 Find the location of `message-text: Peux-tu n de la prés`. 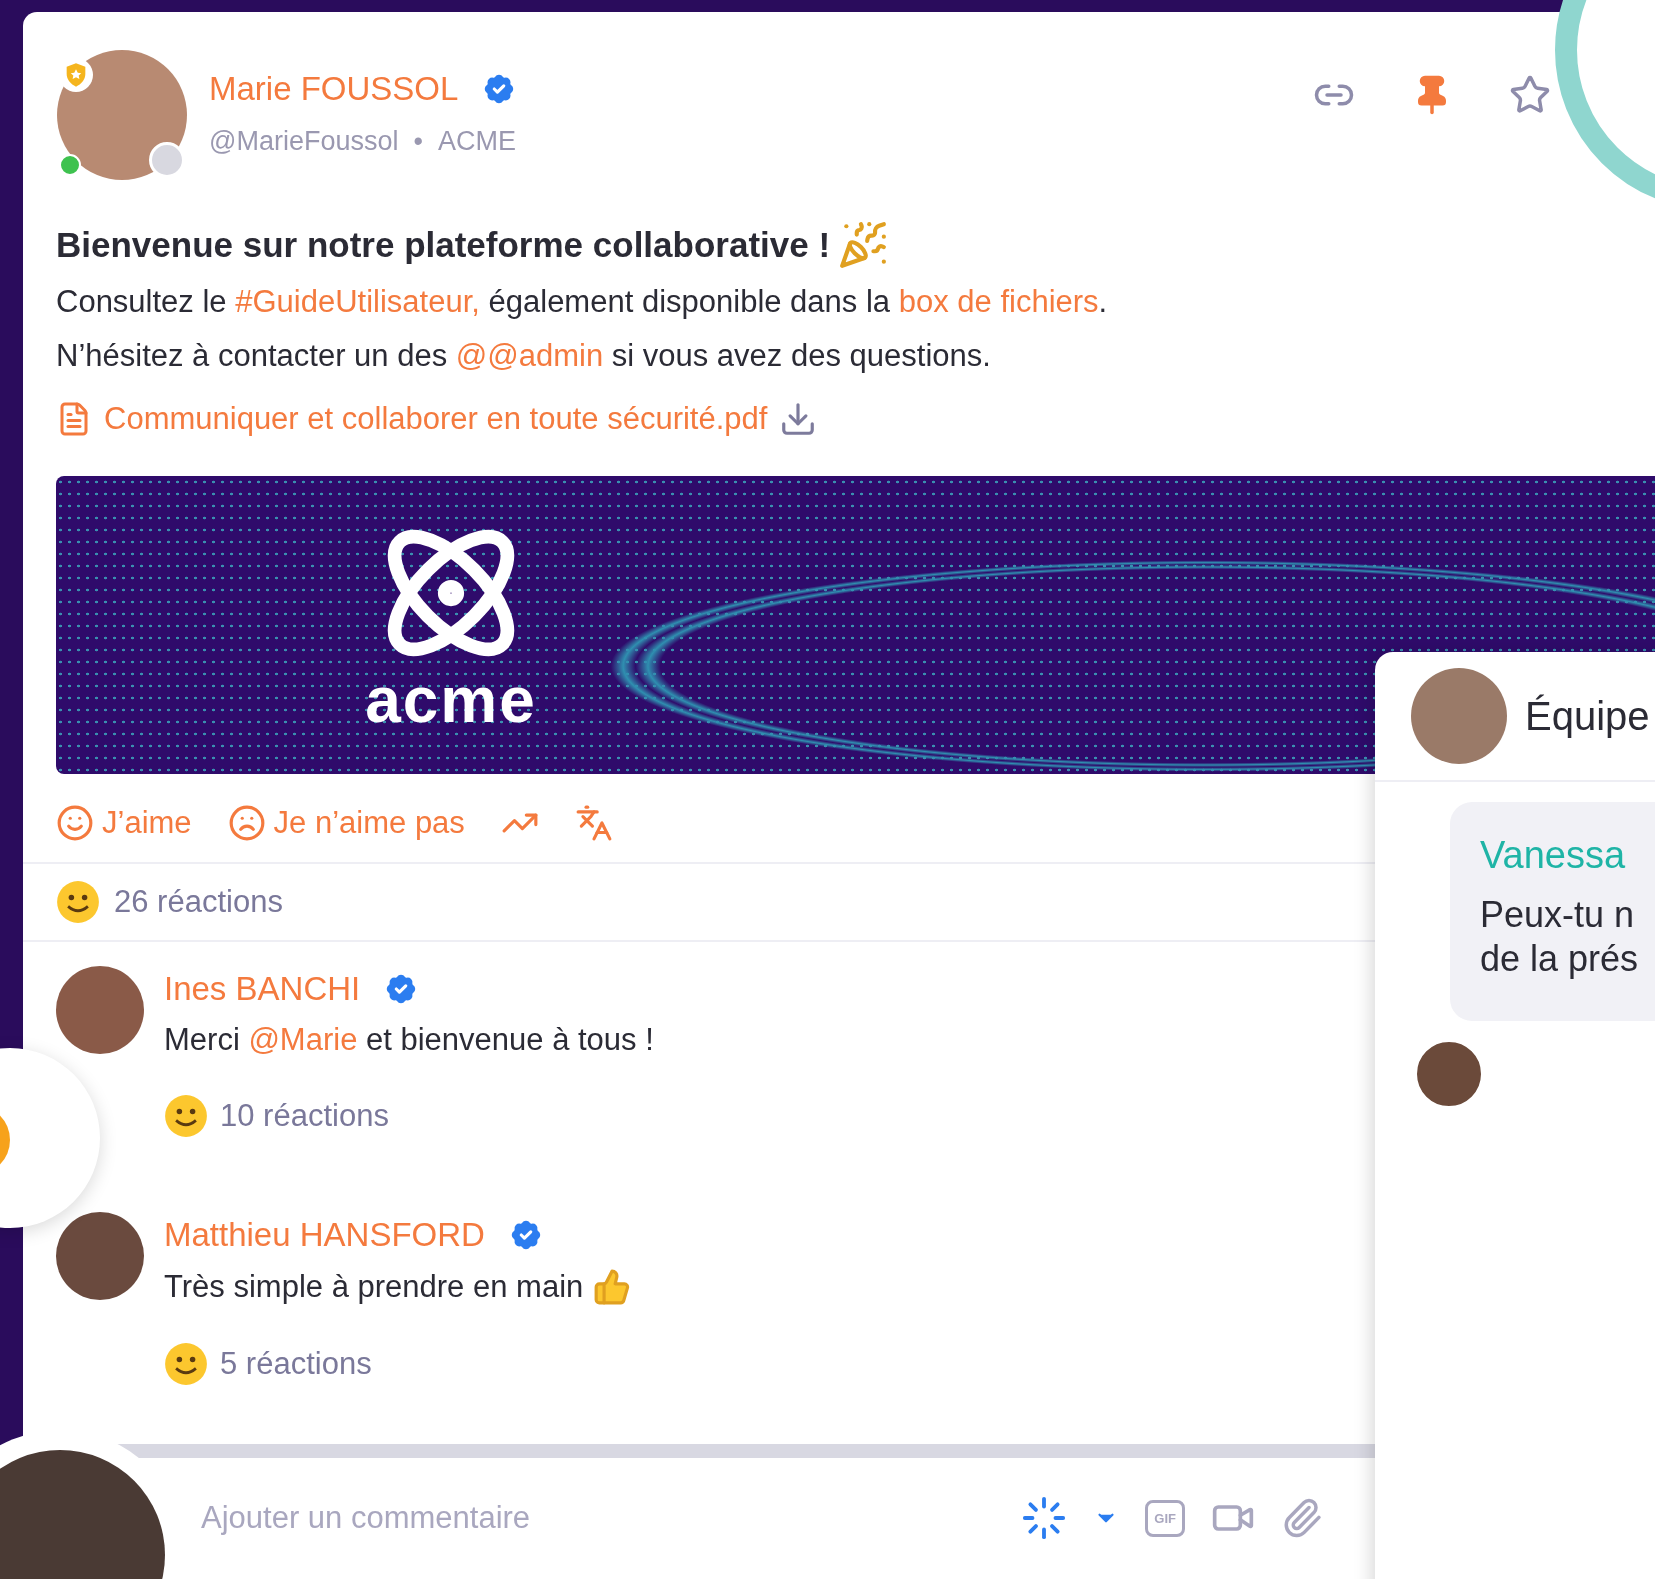

message-text: Peux-tu n de la prés is located at coordinates (1560, 937).